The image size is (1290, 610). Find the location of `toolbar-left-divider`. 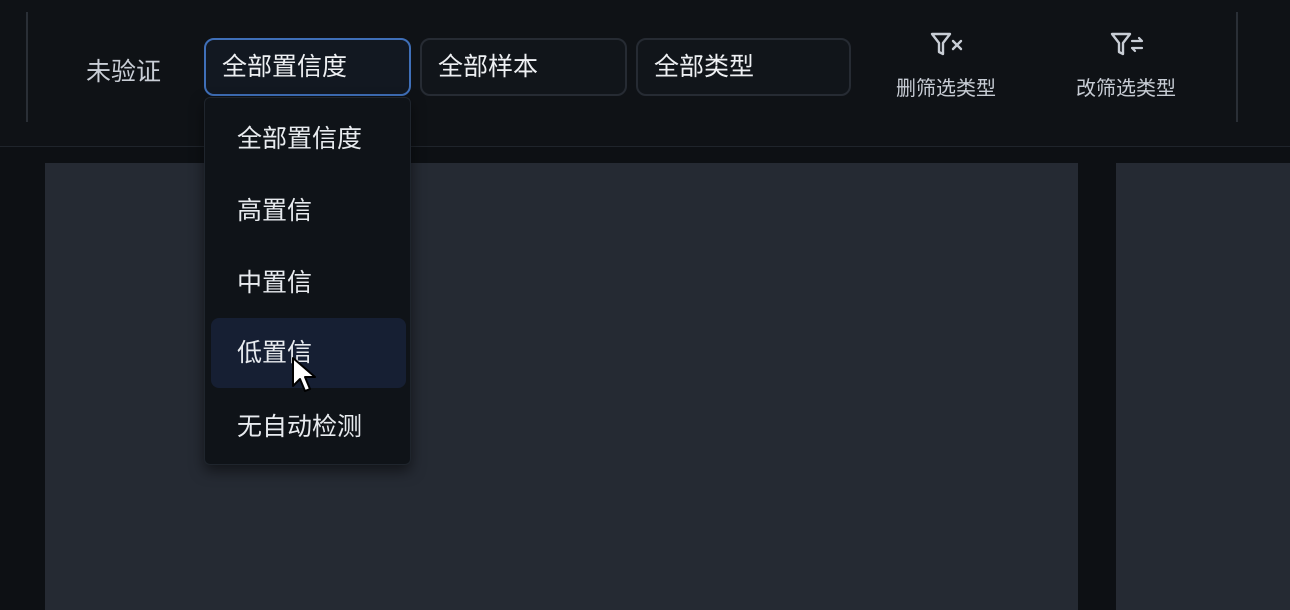

toolbar-left-divider is located at coordinates (27, 67).